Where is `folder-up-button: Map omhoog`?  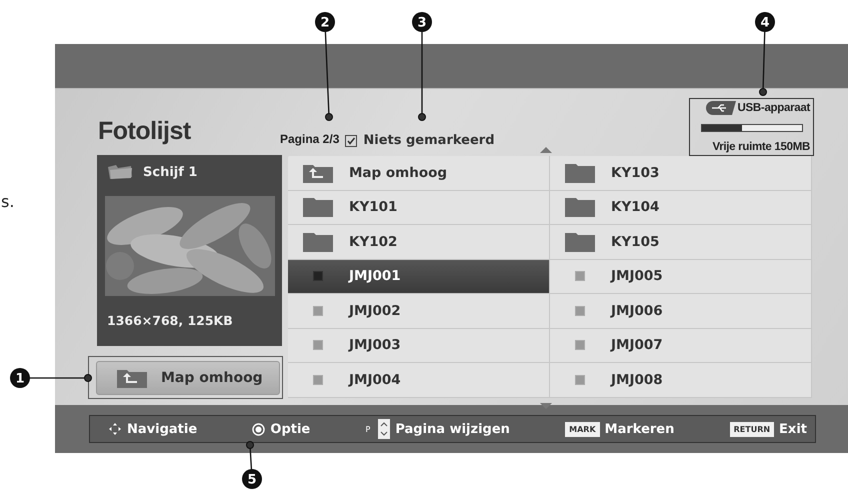
folder-up-button: Map omhoog is located at coordinates (188, 378).